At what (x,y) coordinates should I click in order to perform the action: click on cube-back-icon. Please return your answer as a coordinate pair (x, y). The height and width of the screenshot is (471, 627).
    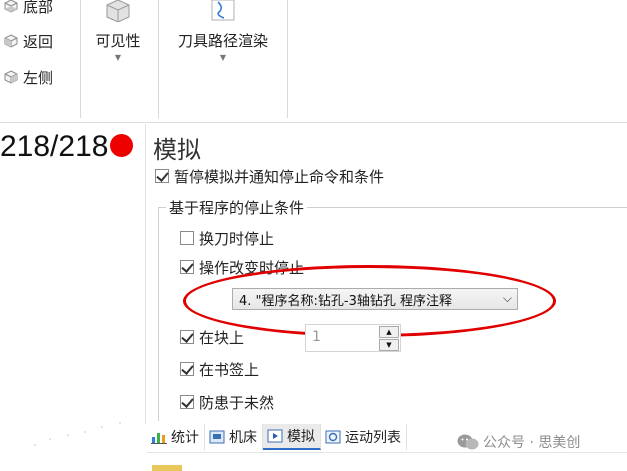
    Looking at the image, I should click on (11, 41).